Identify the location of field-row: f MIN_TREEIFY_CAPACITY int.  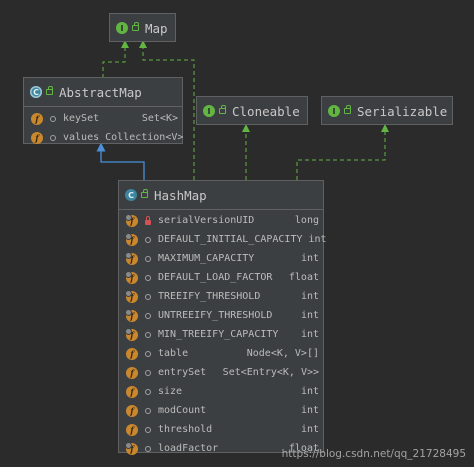
(221, 334).